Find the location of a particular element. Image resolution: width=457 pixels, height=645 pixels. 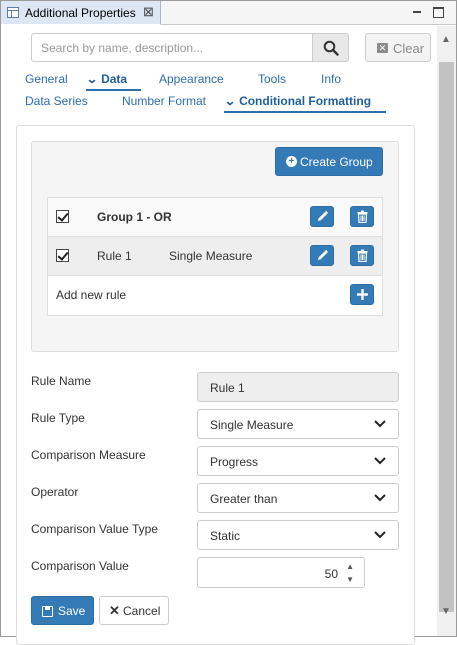

edit-group-button is located at coordinates (322, 216).